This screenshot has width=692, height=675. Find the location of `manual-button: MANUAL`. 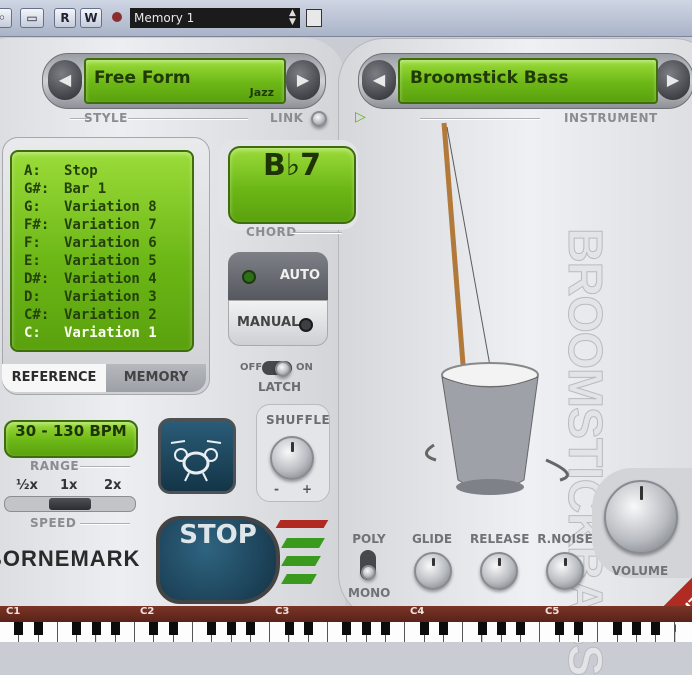

manual-button: MANUAL is located at coordinates (278, 323).